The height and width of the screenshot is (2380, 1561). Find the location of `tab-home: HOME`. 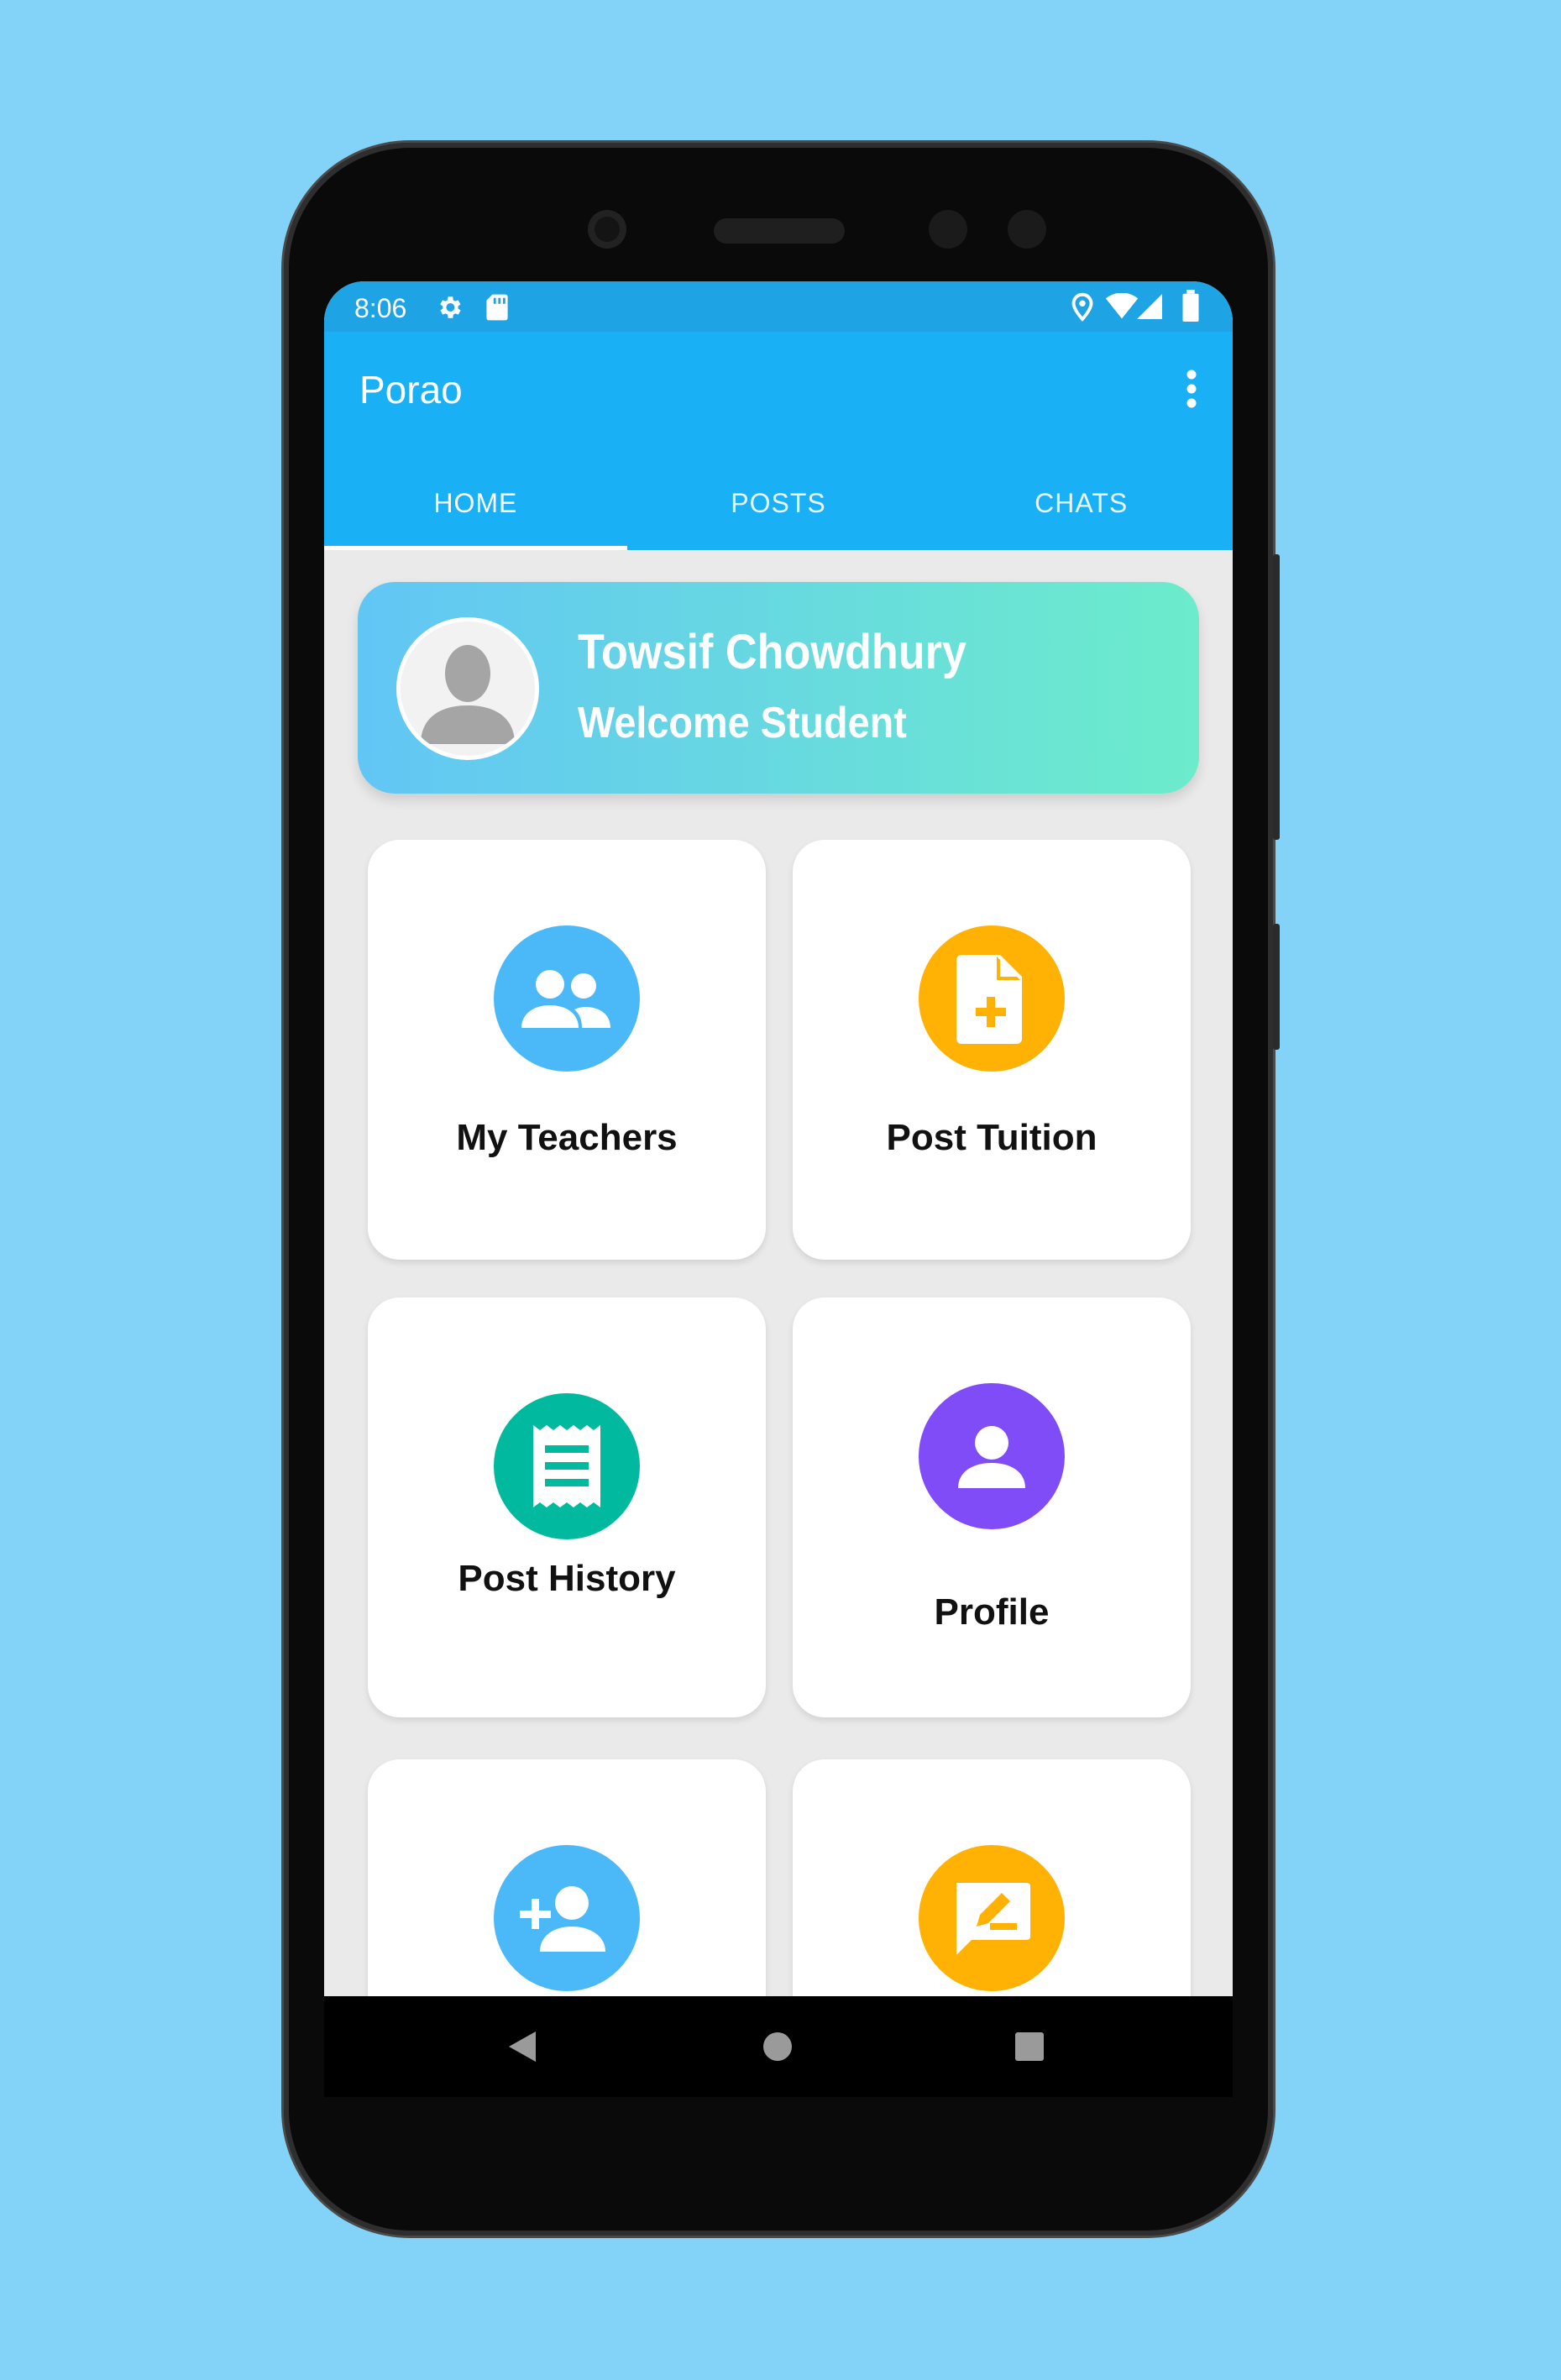

tab-home: HOME is located at coordinates (476, 510).